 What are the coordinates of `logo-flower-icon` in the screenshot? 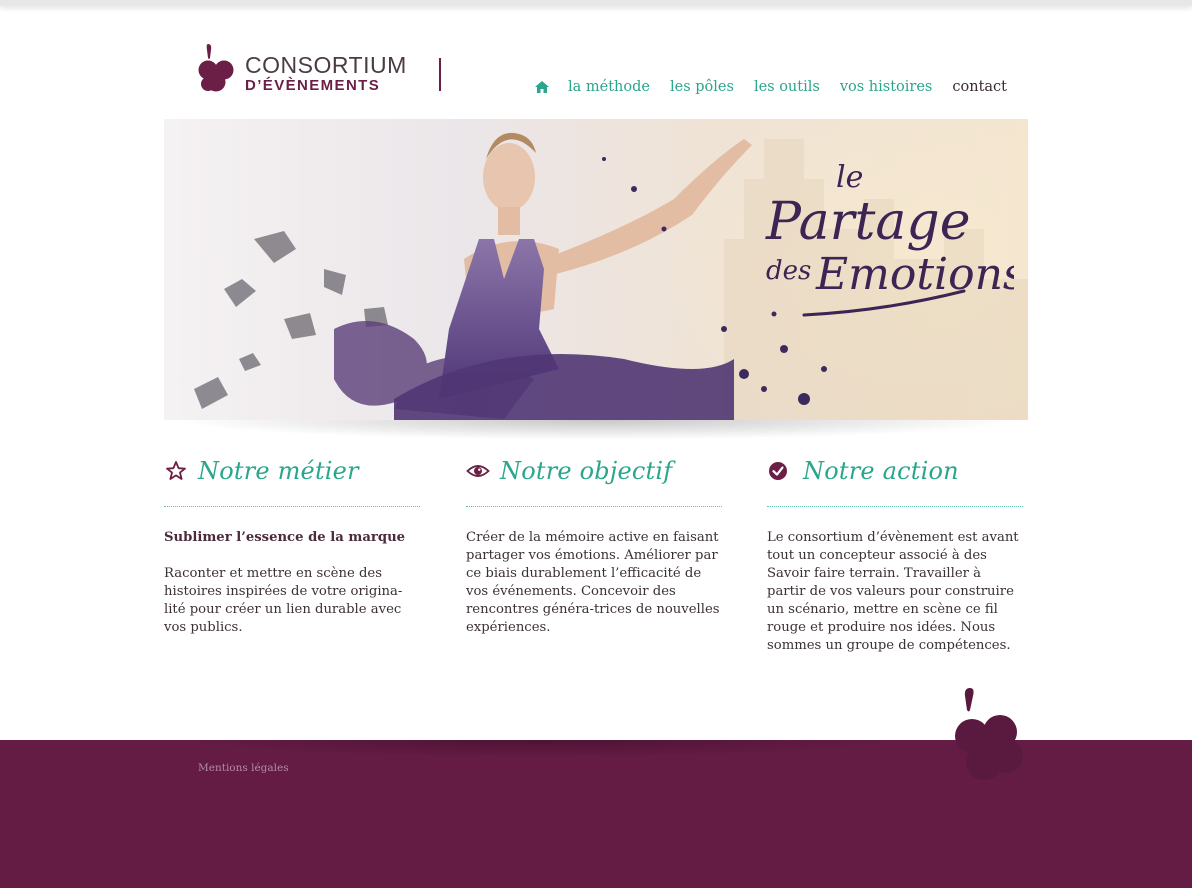 It's located at (216, 68).